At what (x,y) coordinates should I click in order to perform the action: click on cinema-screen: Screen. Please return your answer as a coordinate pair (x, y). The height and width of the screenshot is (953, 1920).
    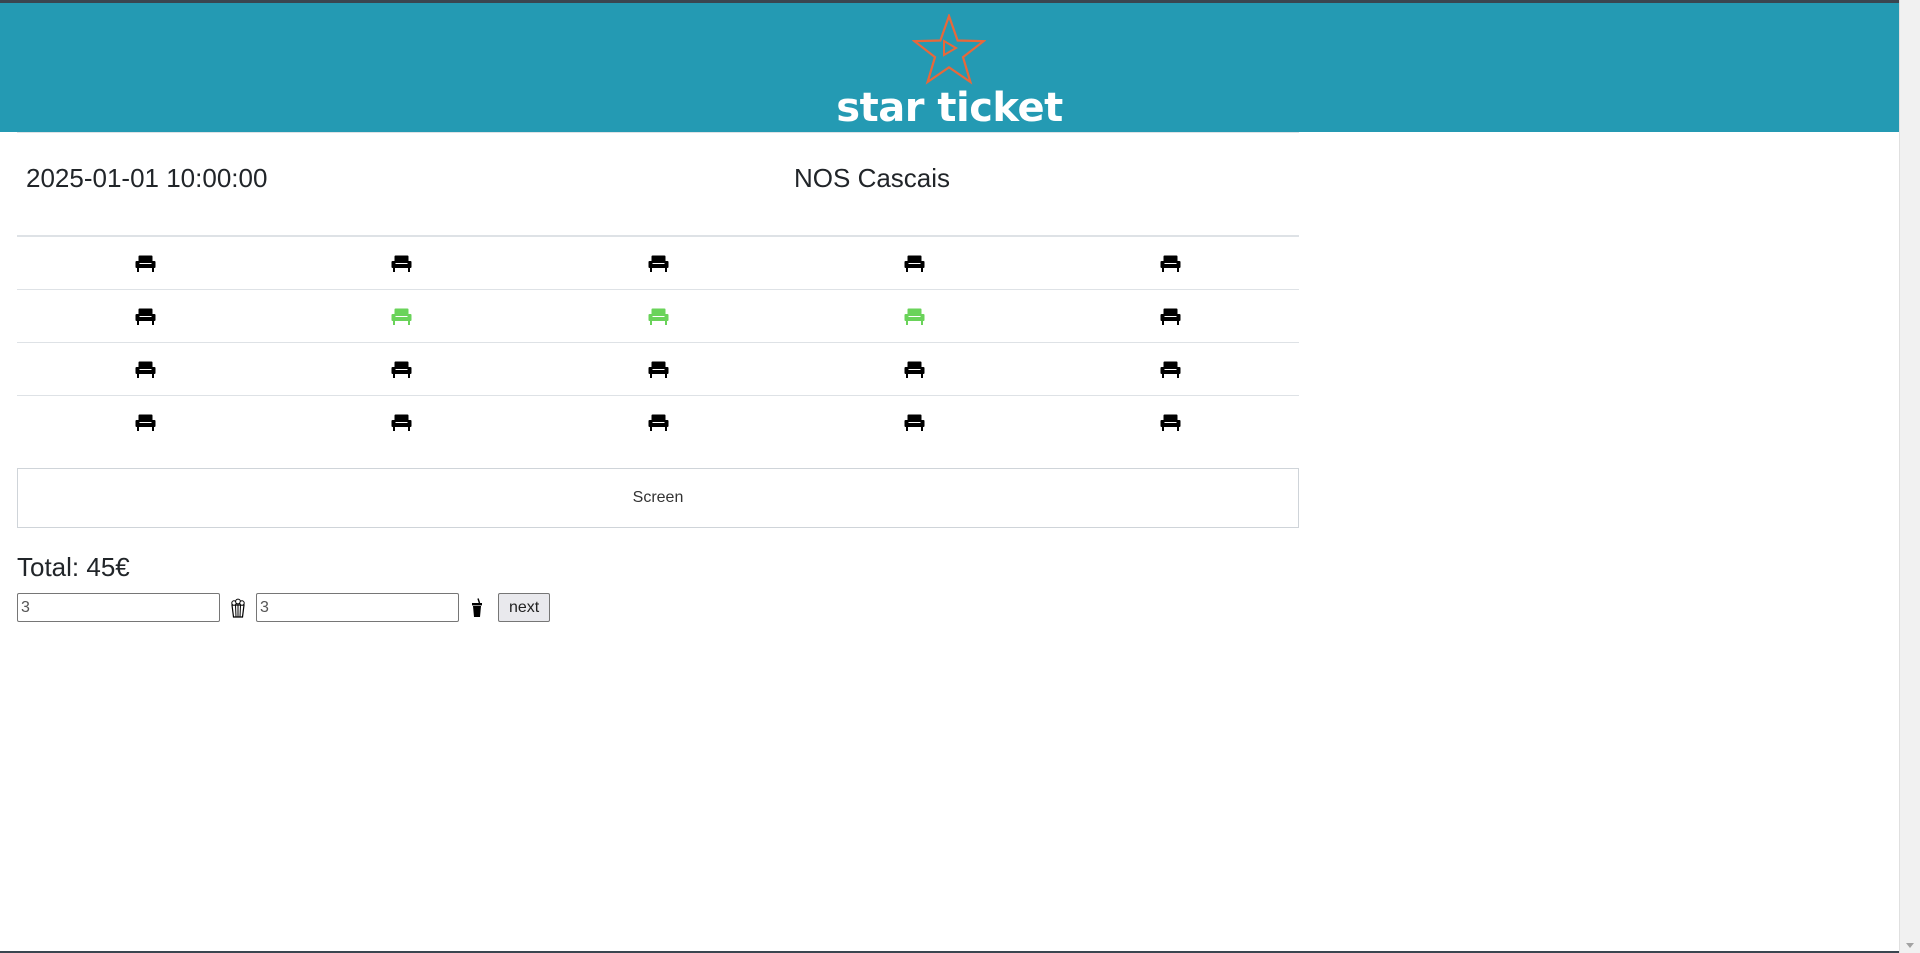
    Looking at the image, I should click on (658, 498).